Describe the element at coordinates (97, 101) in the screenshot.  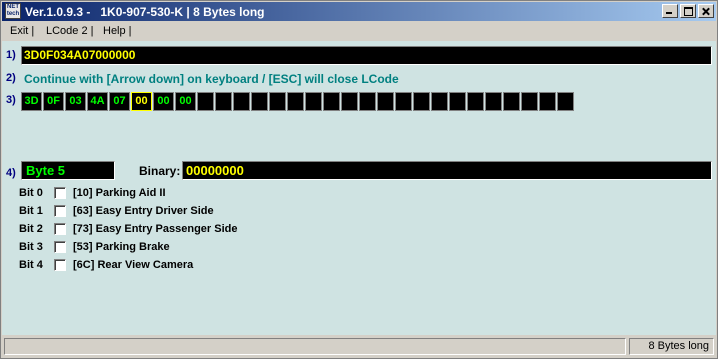
I see `byte-cell: 4A` at that location.